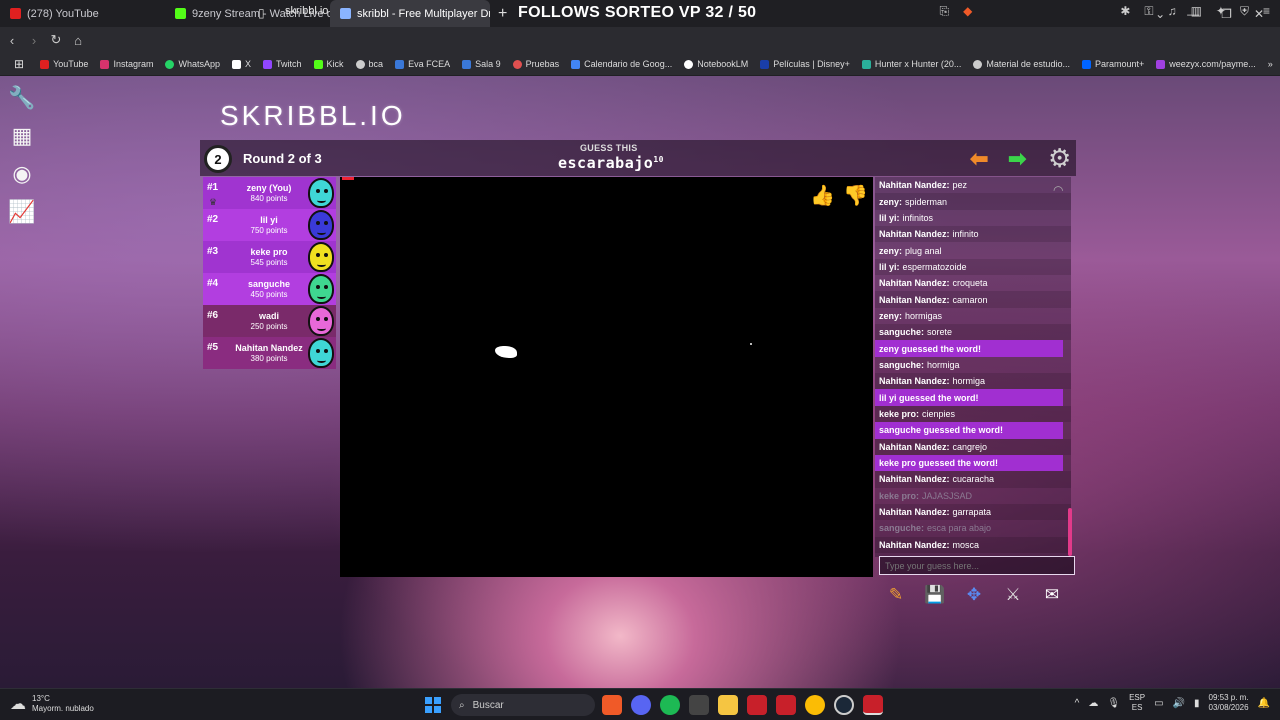  What do you see at coordinates (945, 11) in the screenshot?
I see `translate-icon: ⎘` at bounding box center [945, 11].